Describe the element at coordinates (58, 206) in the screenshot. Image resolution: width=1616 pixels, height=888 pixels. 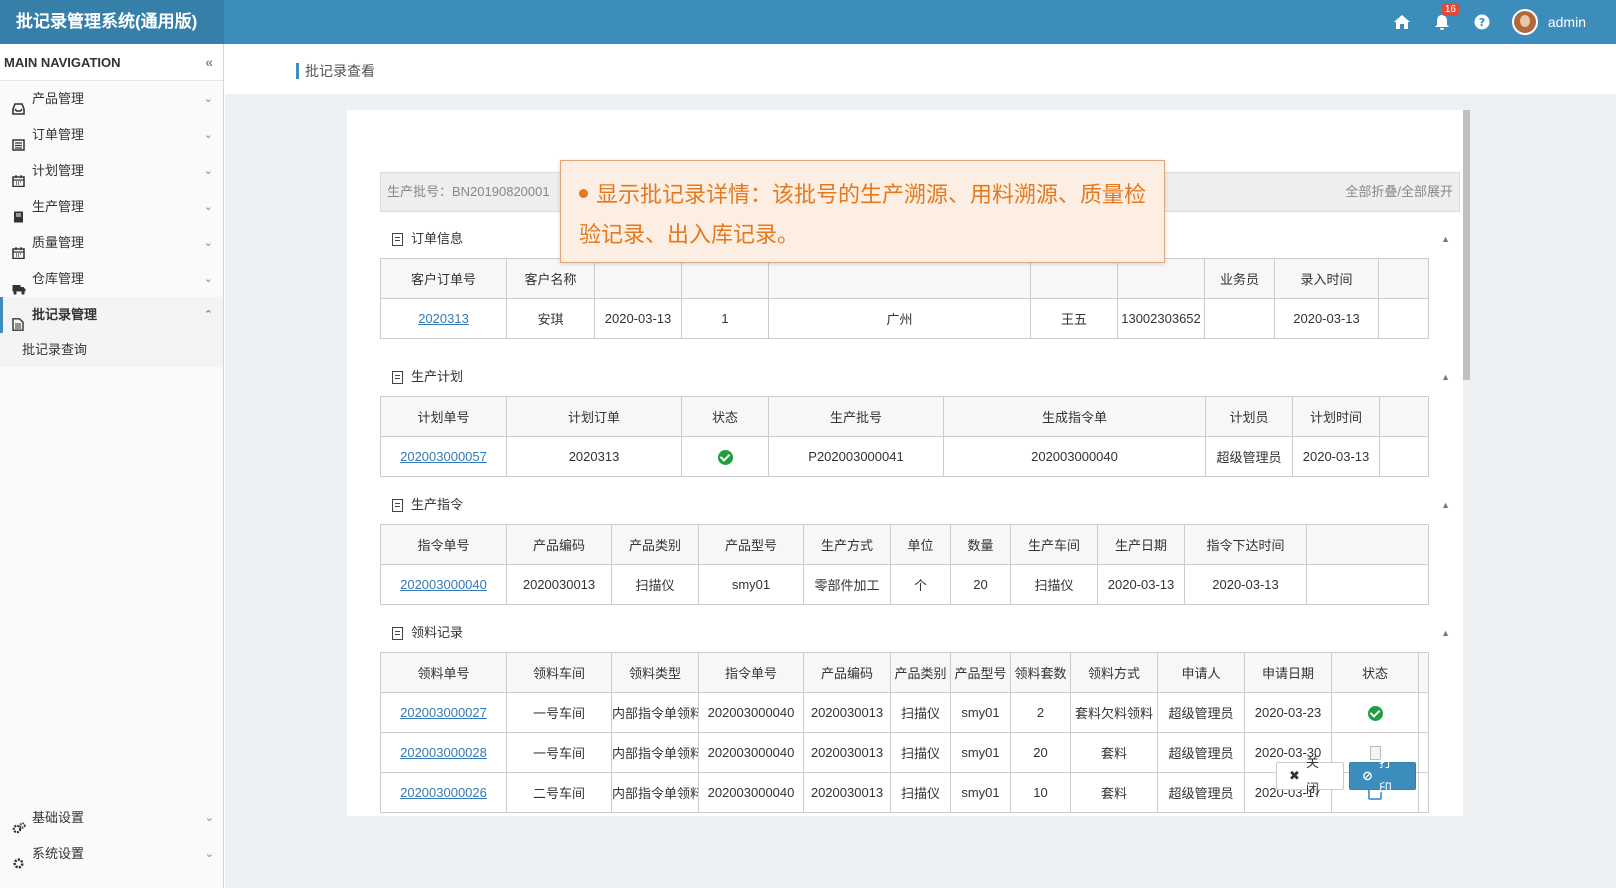
I see `sidebar-item-label: 生产管理` at that location.